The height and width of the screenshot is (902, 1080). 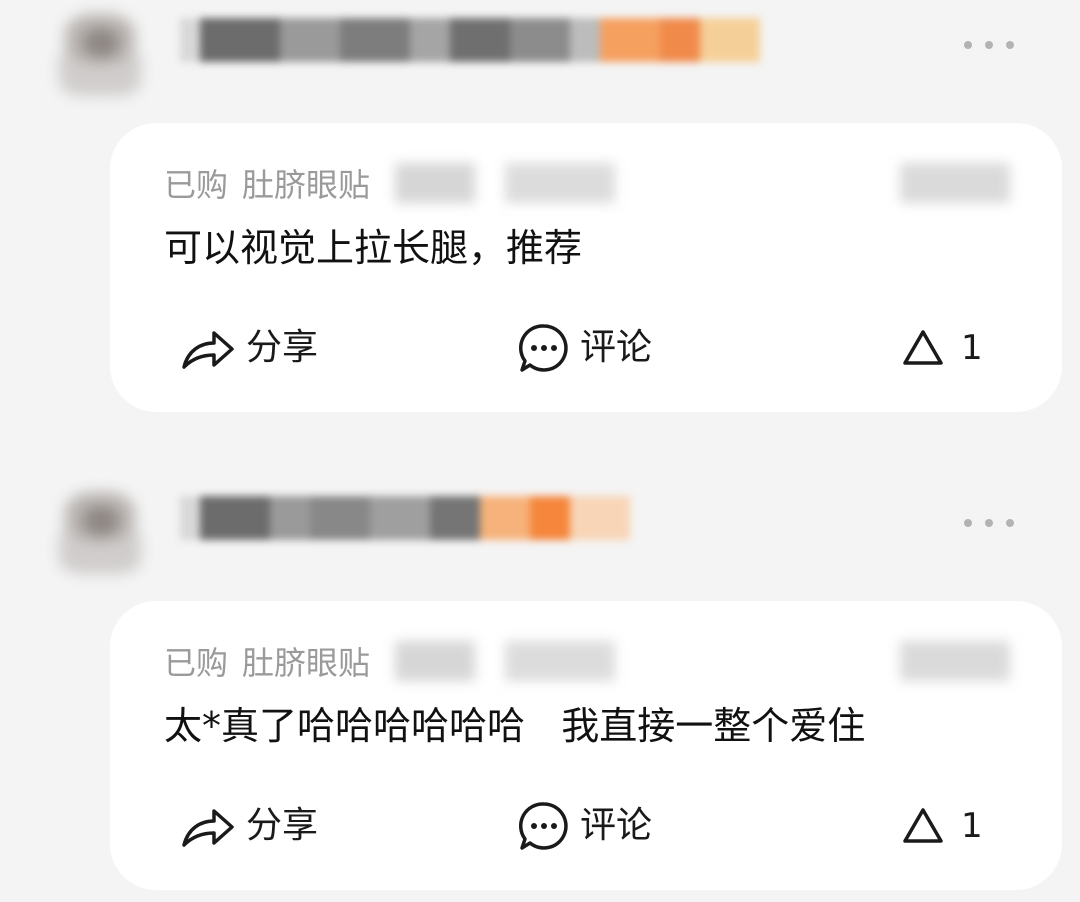 What do you see at coordinates (515, 726) in the screenshot?
I see `review-comment: 太*真了哈哈哈哈哈哈 我直接一整个爱住` at bounding box center [515, 726].